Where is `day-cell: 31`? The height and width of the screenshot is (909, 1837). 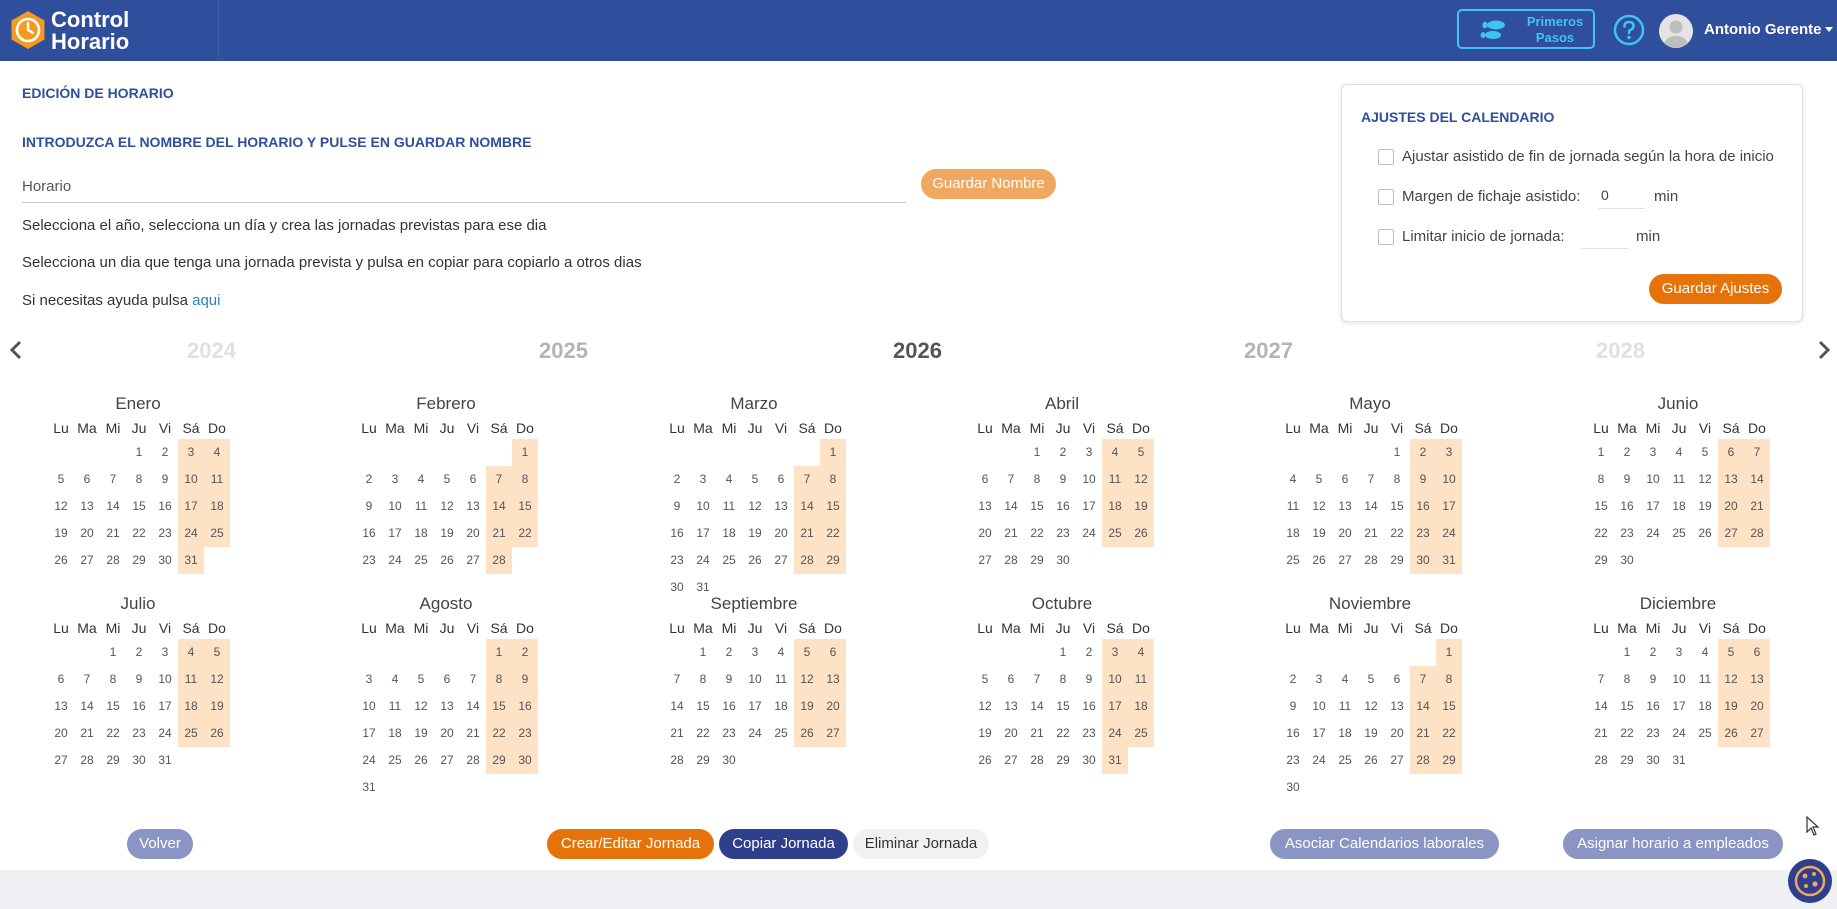 day-cell: 31 is located at coordinates (369, 787).